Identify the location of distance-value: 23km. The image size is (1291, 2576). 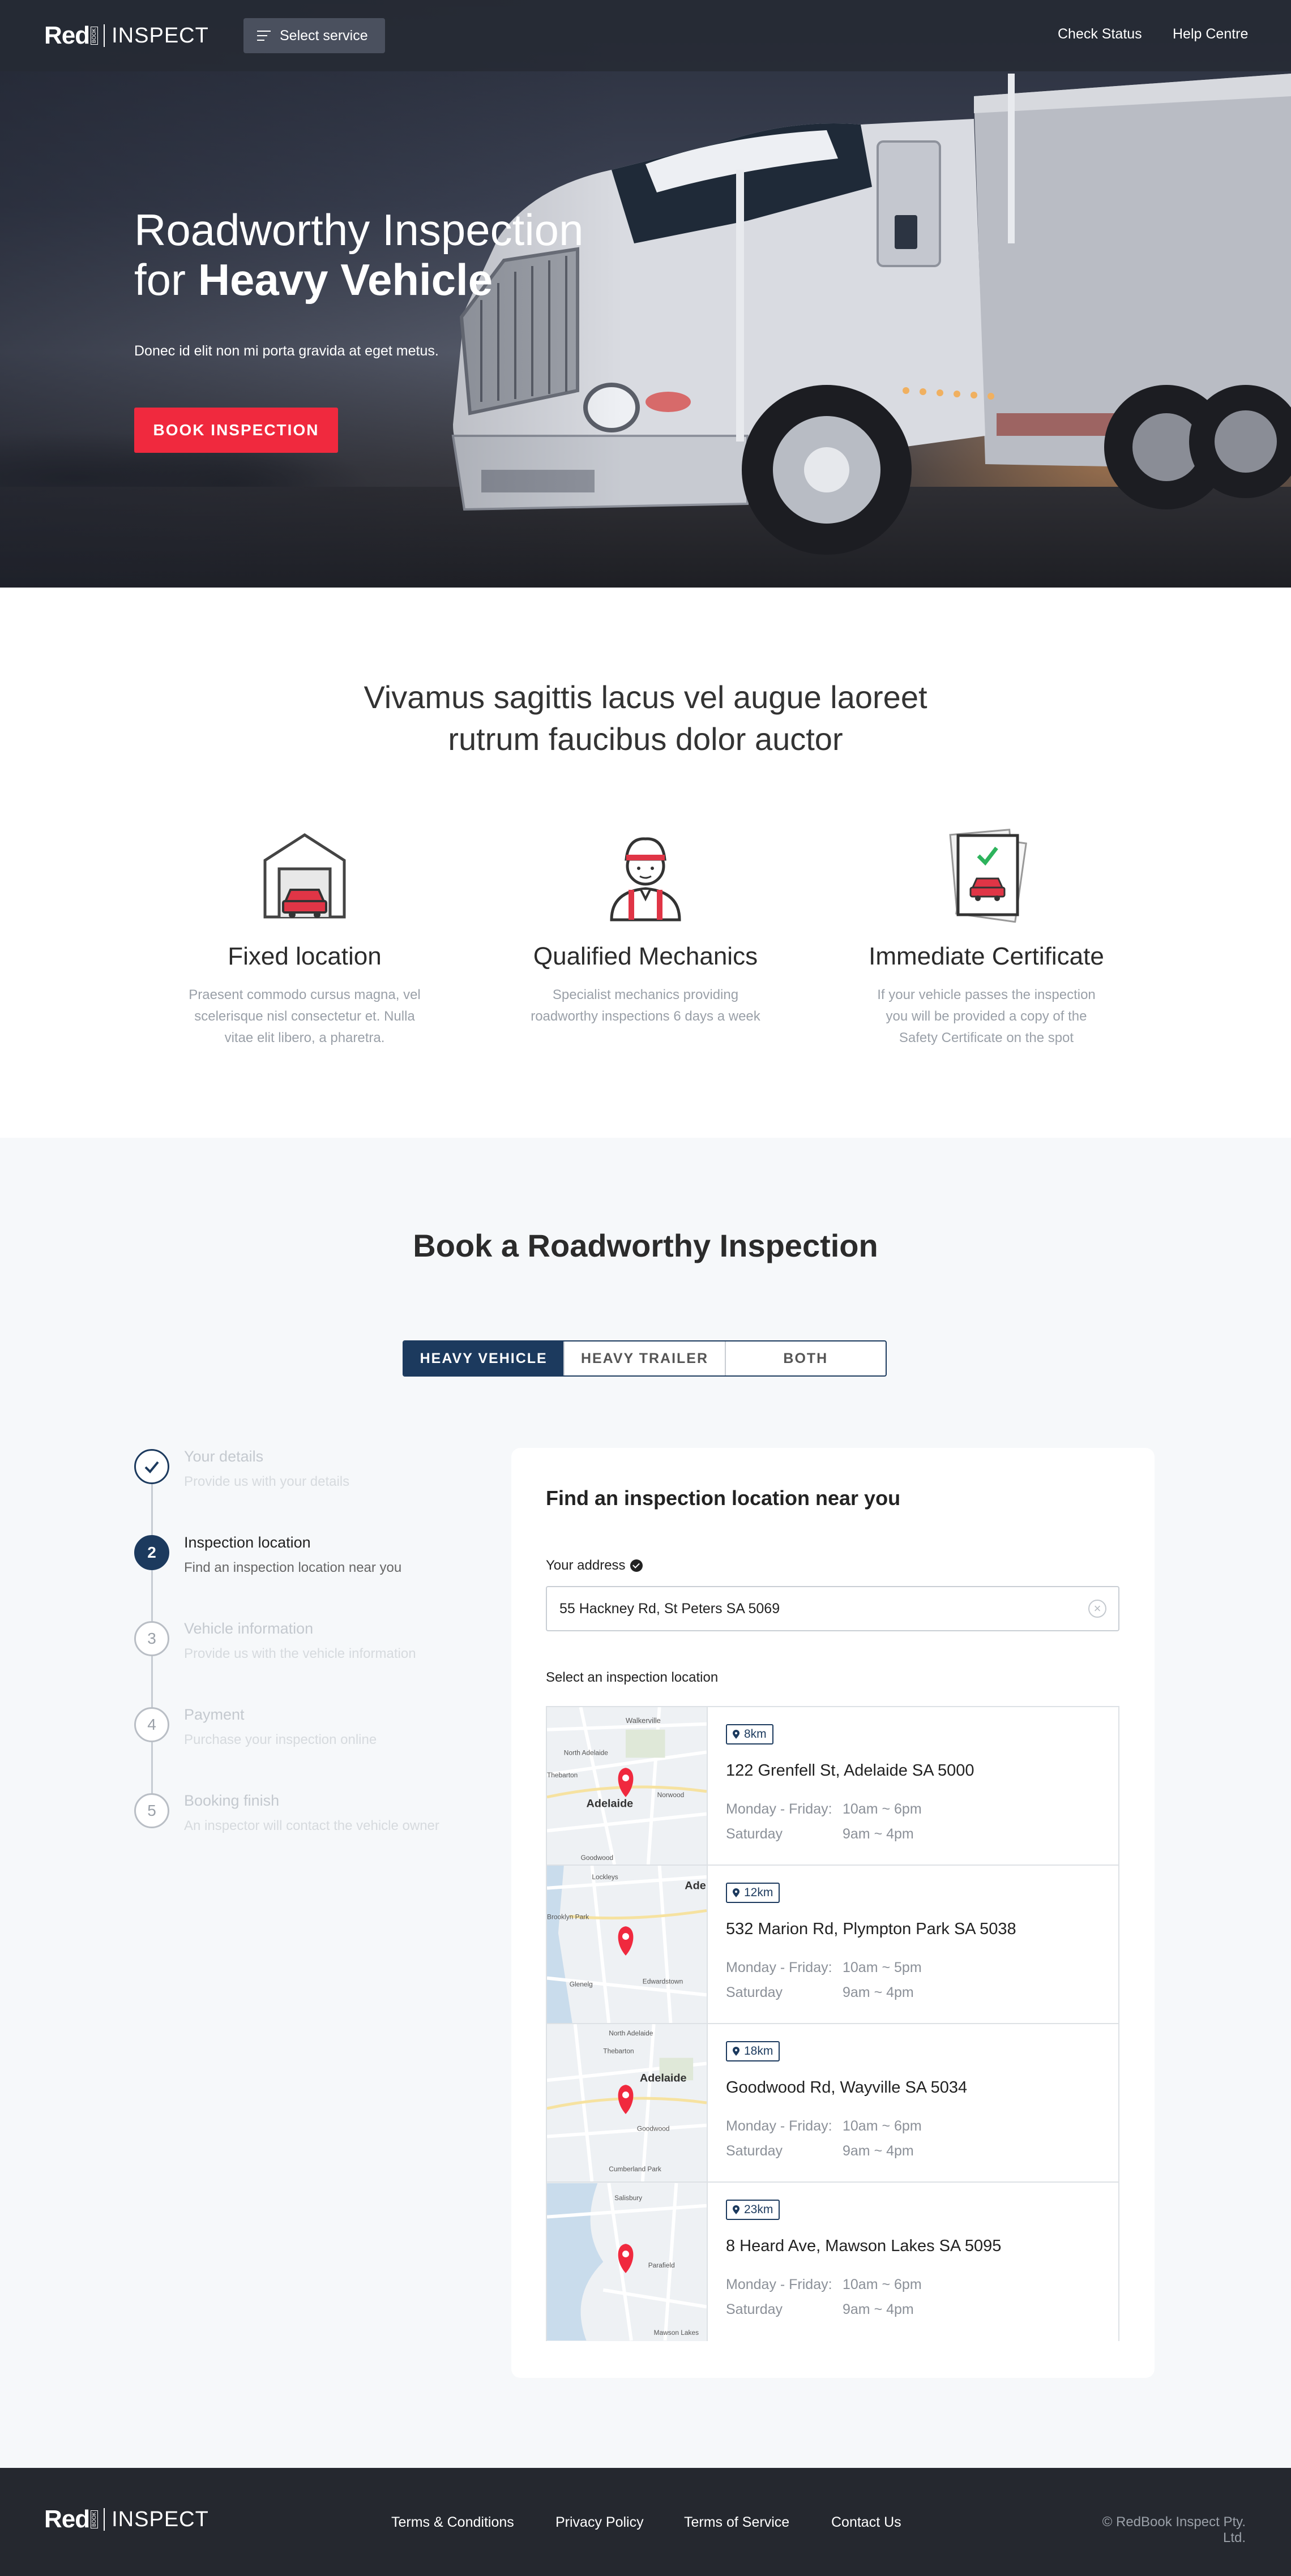
(758, 2209).